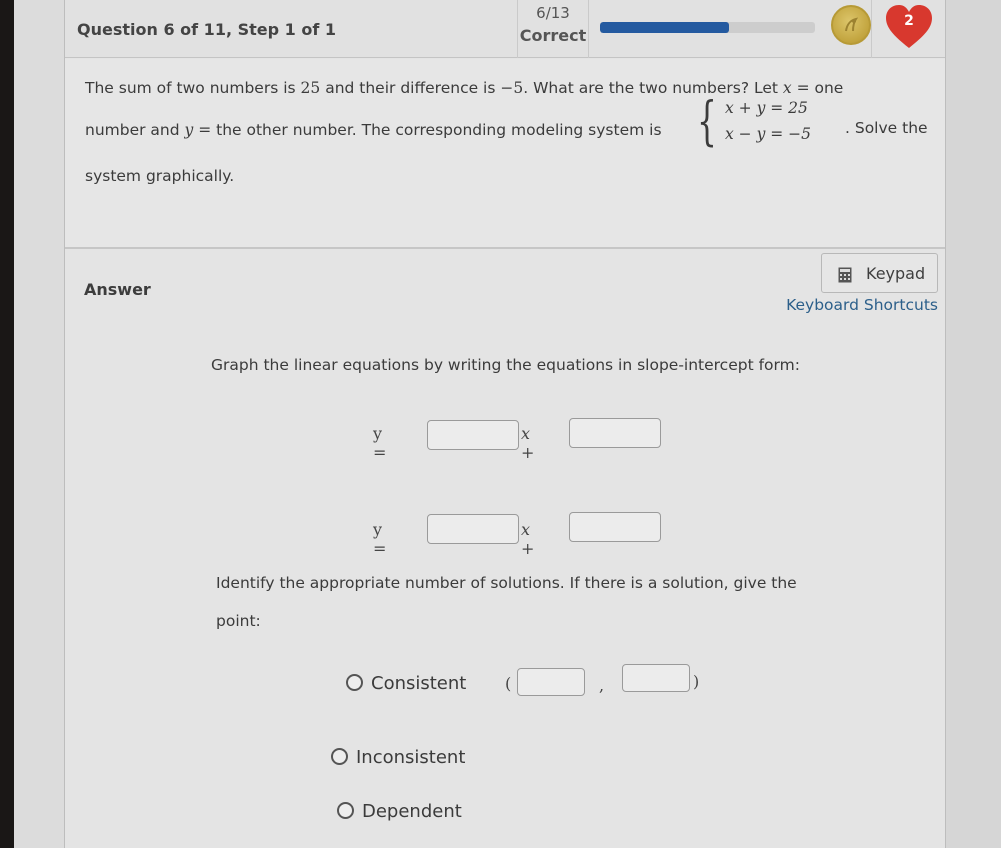 This screenshot has width=1001, height=848. Describe the element at coordinates (768, 134) in the screenshot. I see `system-equation-2: x − y = −5` at that location.